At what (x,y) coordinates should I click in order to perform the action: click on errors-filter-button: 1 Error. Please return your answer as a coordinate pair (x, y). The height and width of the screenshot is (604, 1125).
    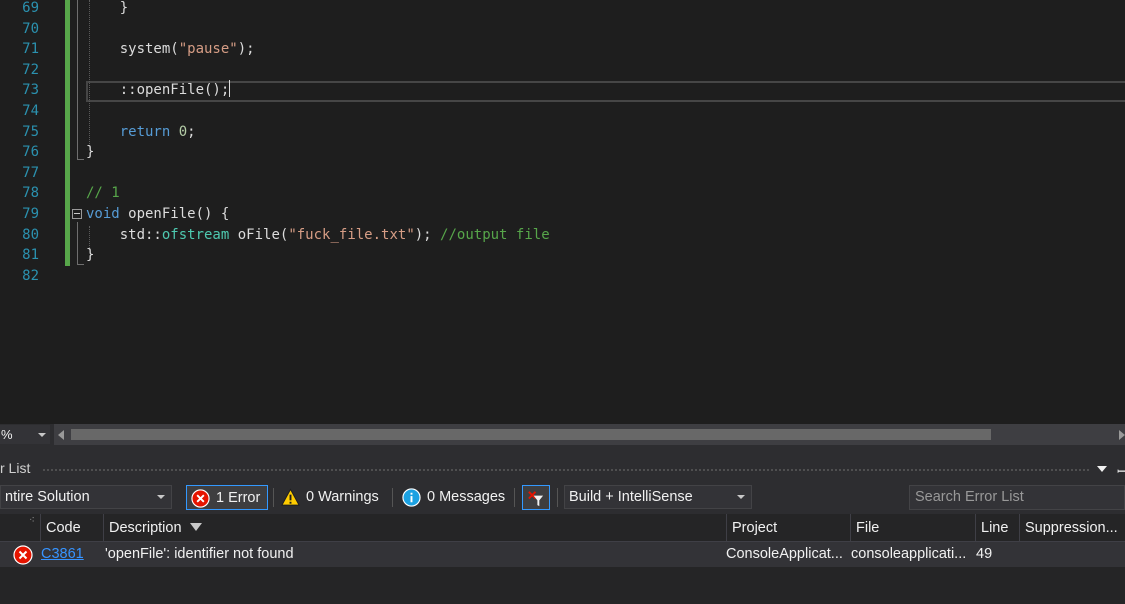
    Looking at the image, I should click on (227, 497).